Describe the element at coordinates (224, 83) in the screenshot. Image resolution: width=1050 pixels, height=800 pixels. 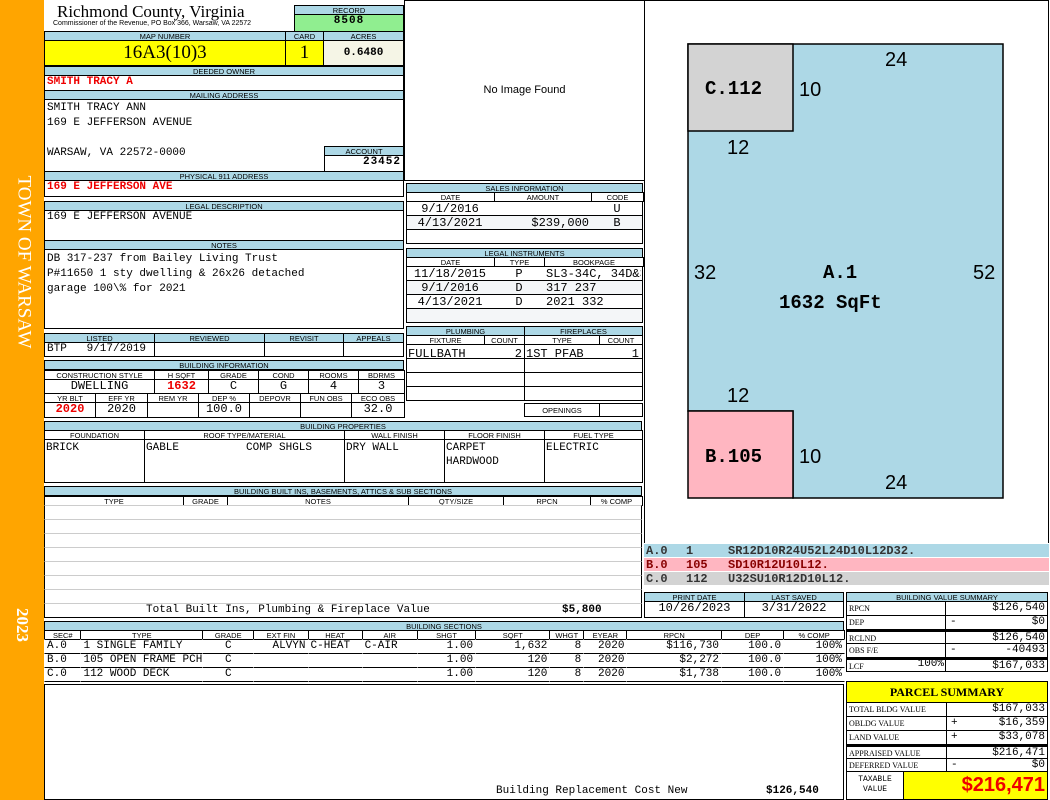
I see `deeded-owner: SMITH TRACY A` at that location.